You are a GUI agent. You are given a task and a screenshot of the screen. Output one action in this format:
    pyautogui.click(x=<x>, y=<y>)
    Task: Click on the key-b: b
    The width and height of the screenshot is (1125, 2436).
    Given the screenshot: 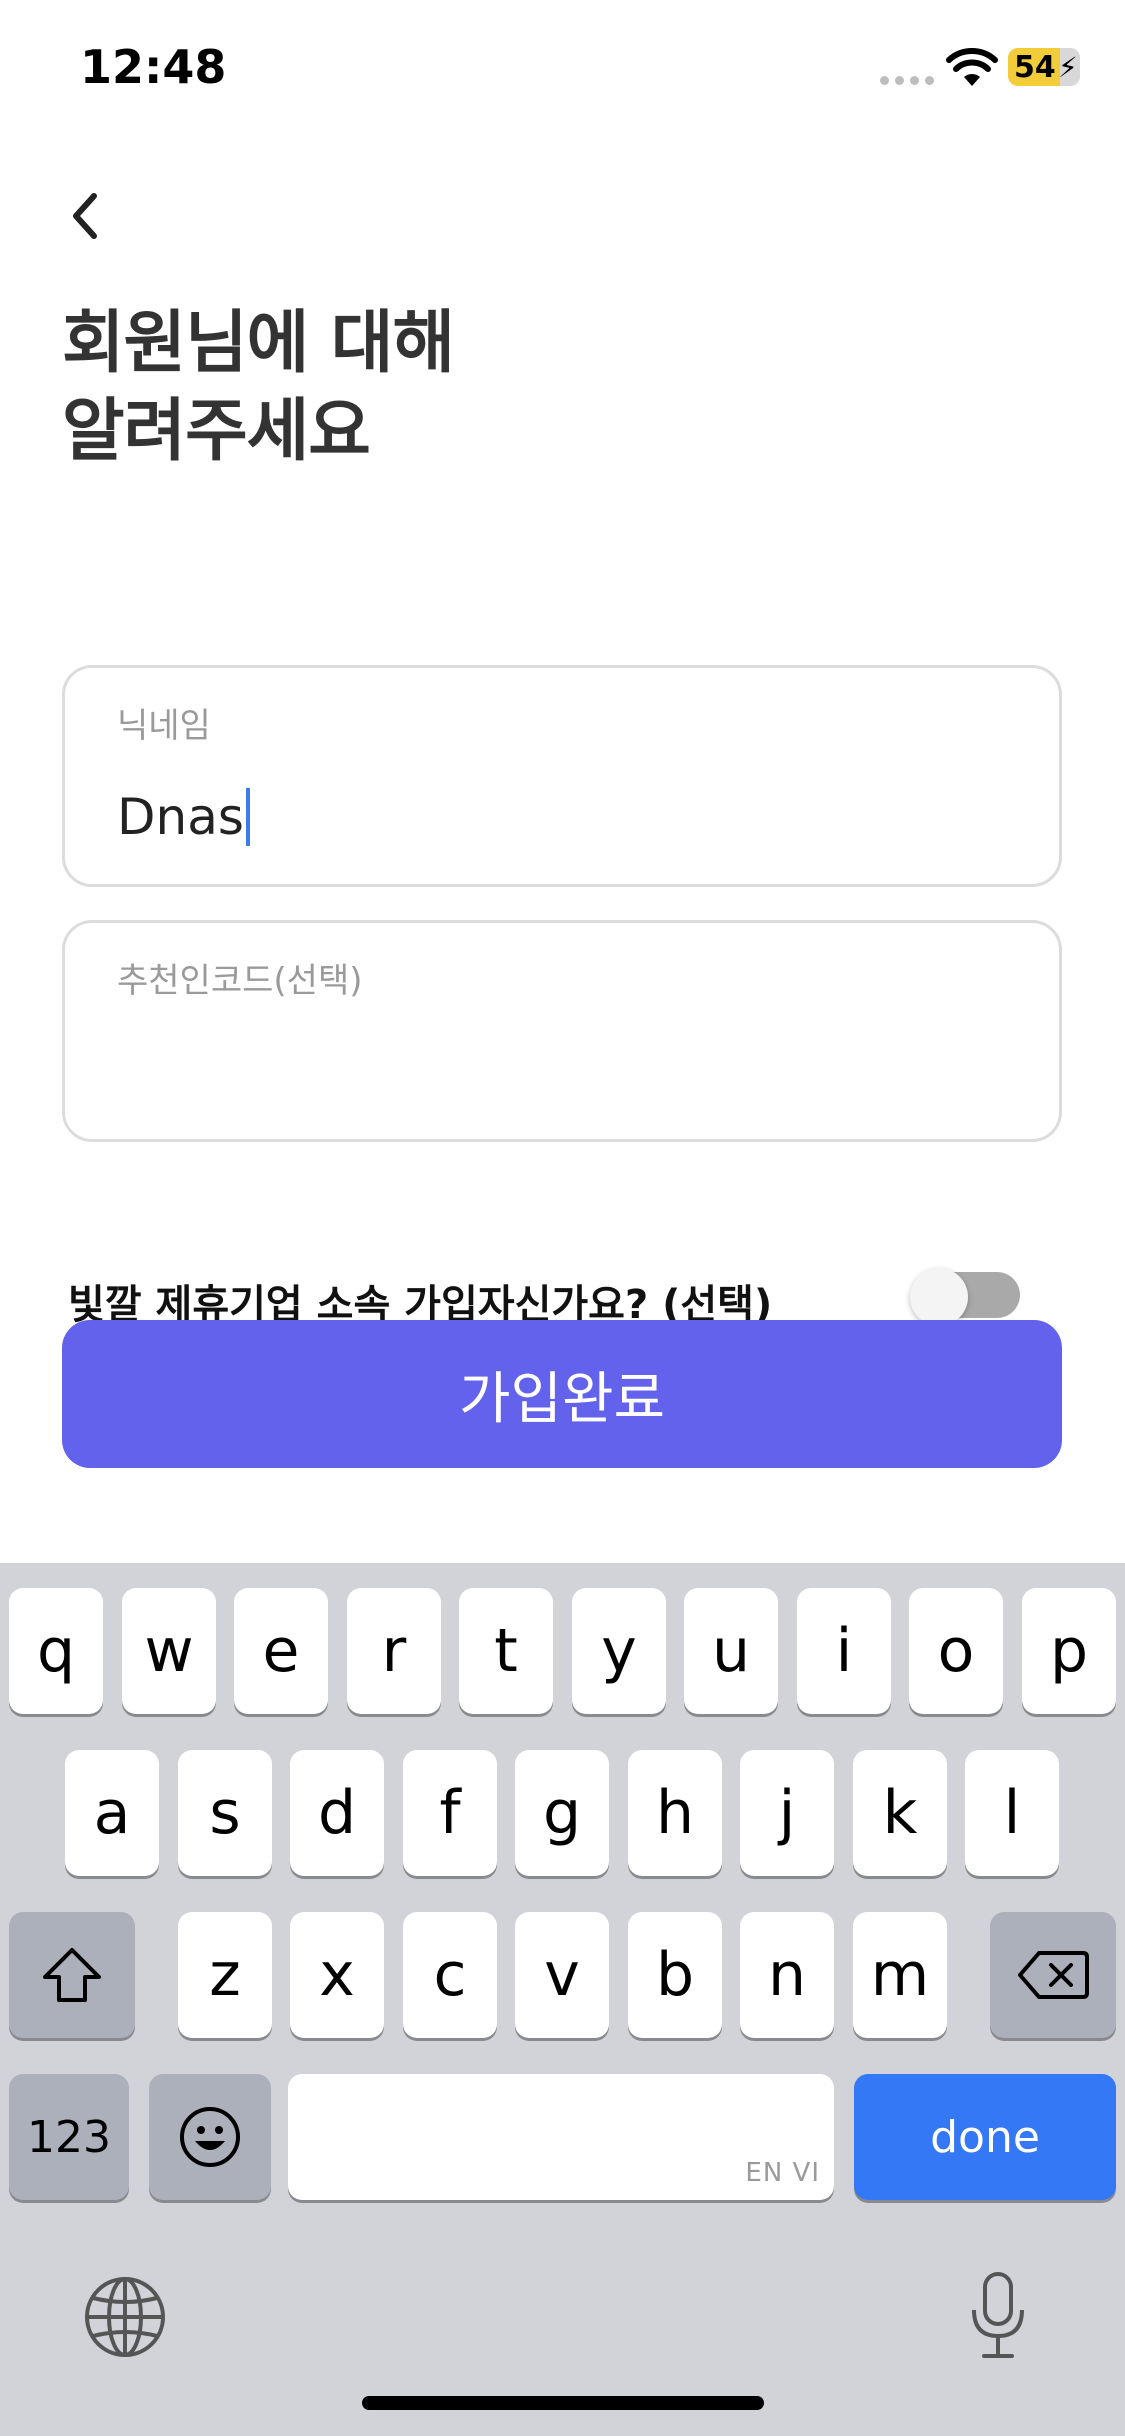 What is the action you would take?
    pyautogui.click(x=675, y=1975)
    